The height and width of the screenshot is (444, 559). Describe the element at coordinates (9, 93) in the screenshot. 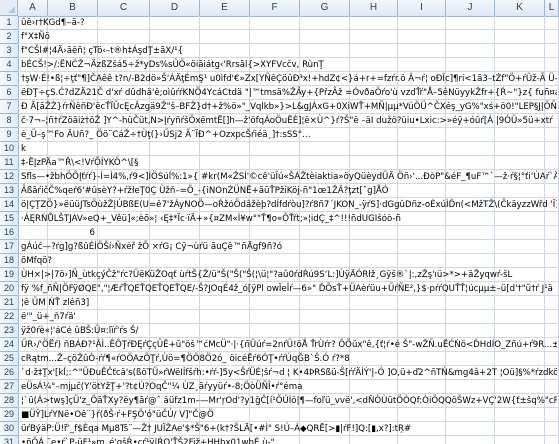

I see `row-header: 6` at that location.